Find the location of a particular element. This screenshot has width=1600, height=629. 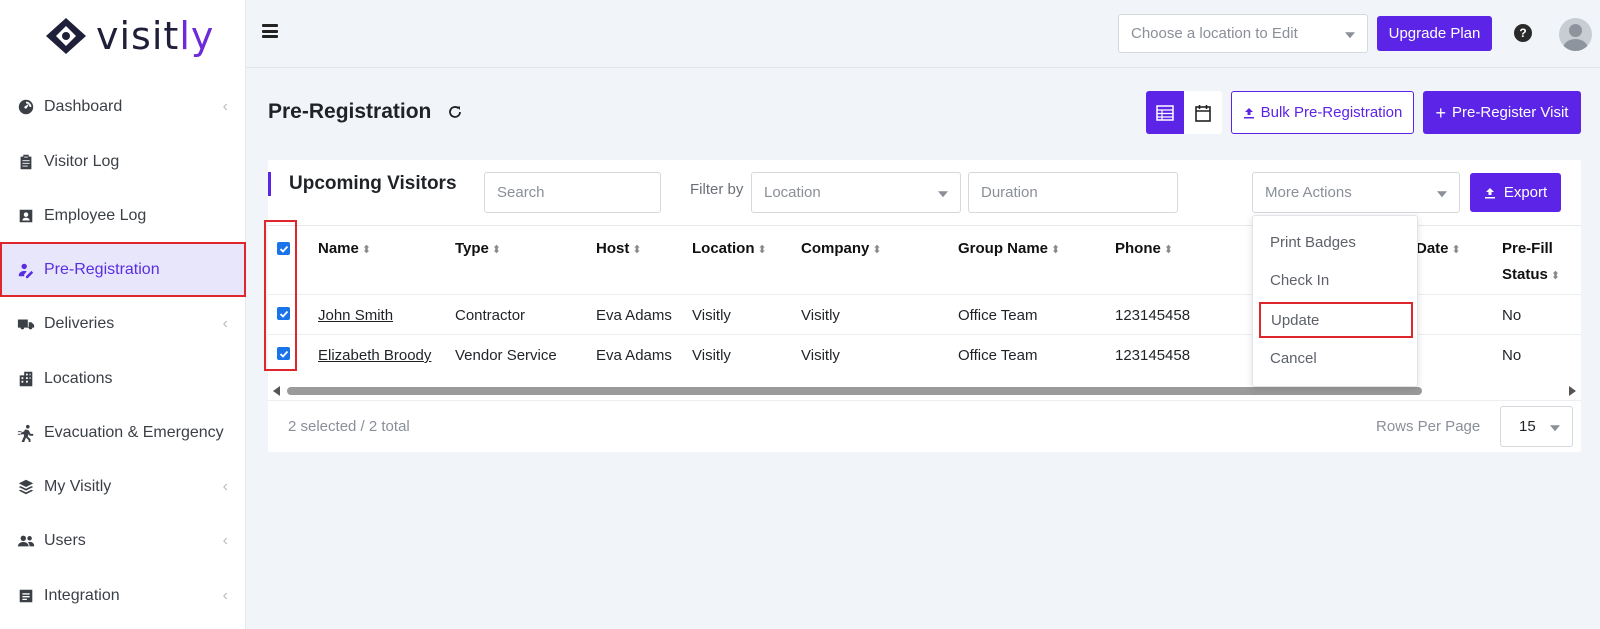

topbar: Choose a location to Edit Upgrade Plan ? is located at coordinates (923, 34).